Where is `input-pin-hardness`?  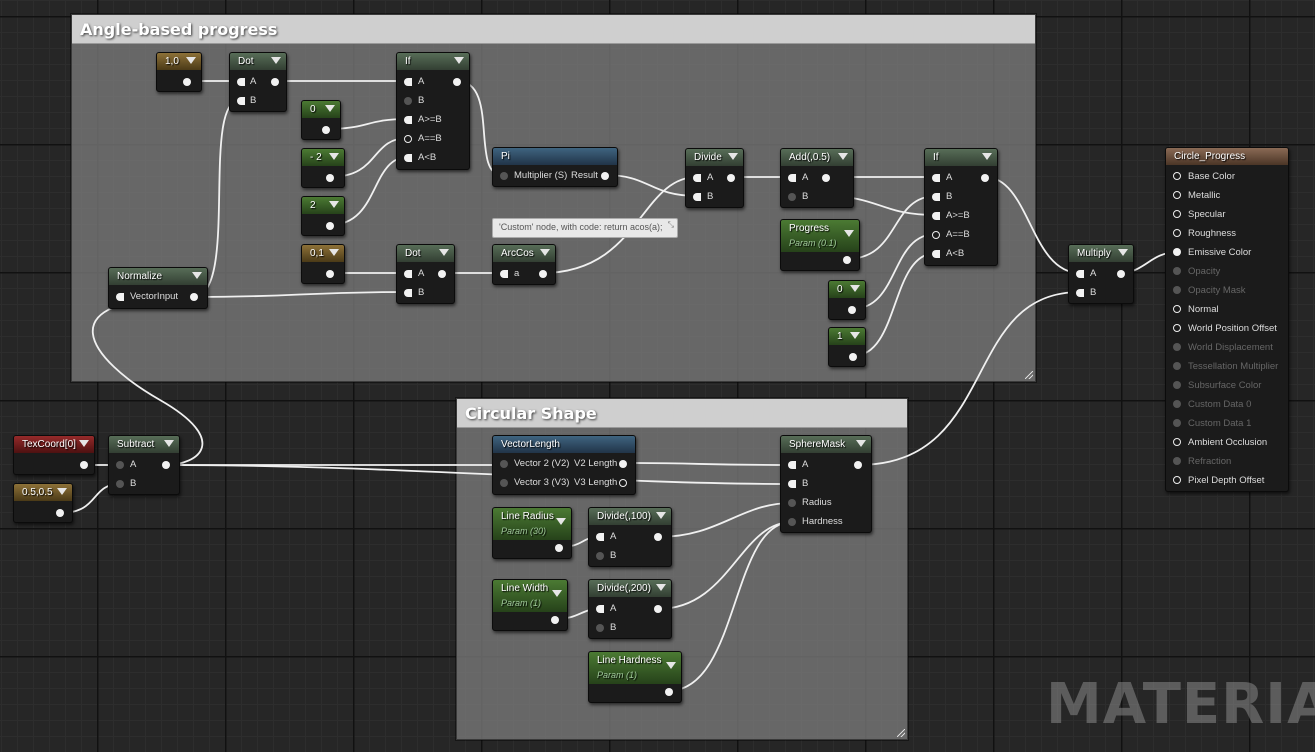 input-pin-hardness is located at coordinates (792, 522).